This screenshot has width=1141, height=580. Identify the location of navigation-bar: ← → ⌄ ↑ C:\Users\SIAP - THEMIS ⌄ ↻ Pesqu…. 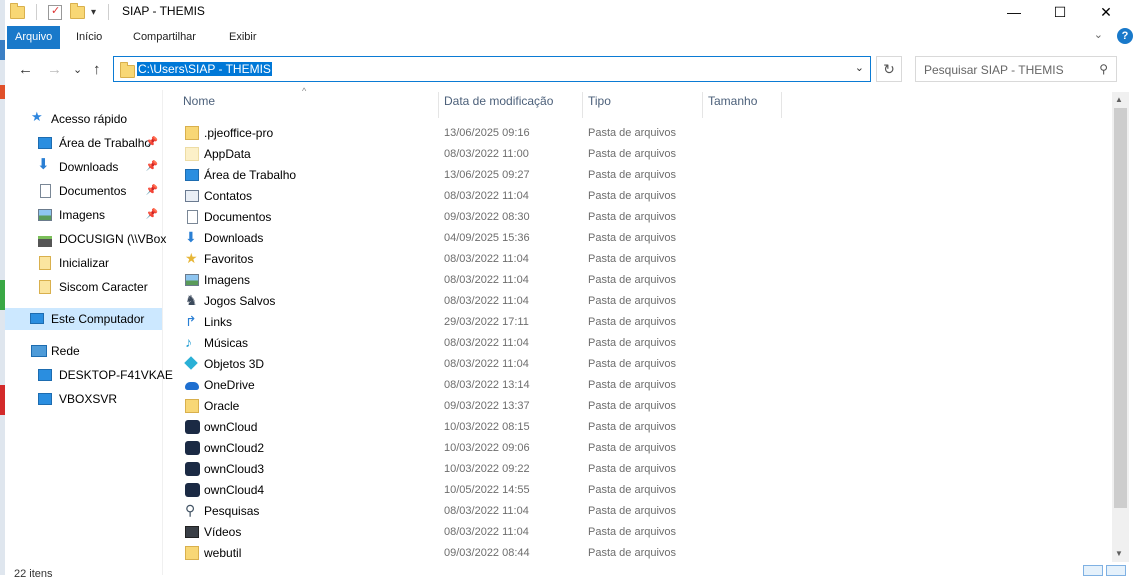
(573, 70).